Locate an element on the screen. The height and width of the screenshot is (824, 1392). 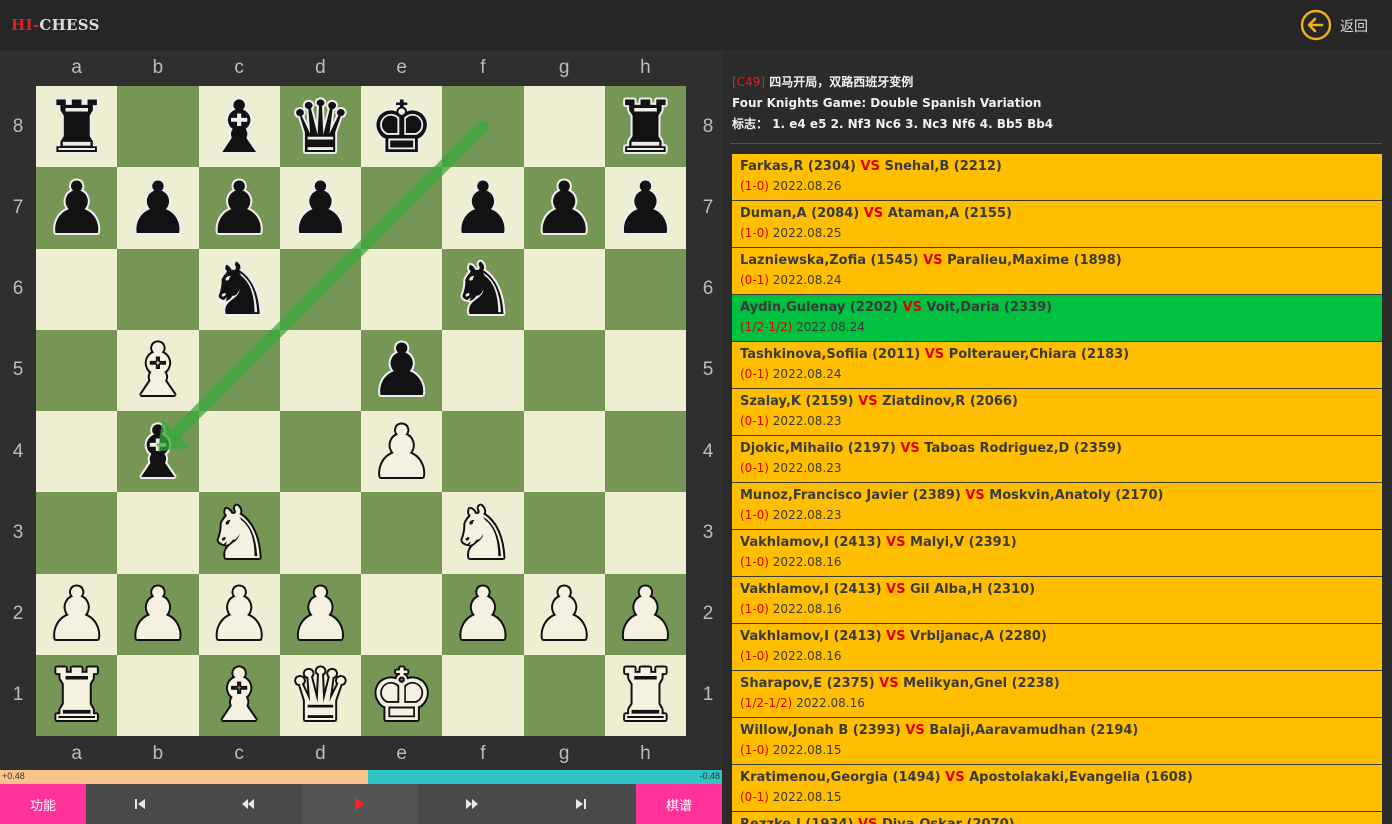
square-h4 is located at coordinates (645, 452).